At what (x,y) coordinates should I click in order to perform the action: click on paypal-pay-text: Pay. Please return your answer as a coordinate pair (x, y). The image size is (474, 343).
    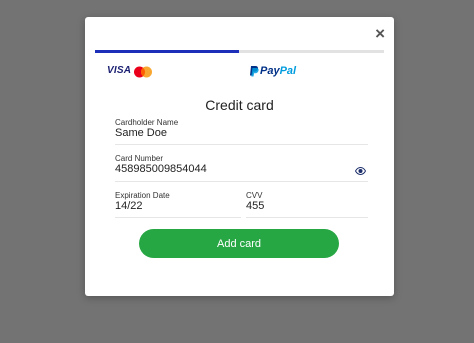
    Looking at the image, I should click on (270, 71).